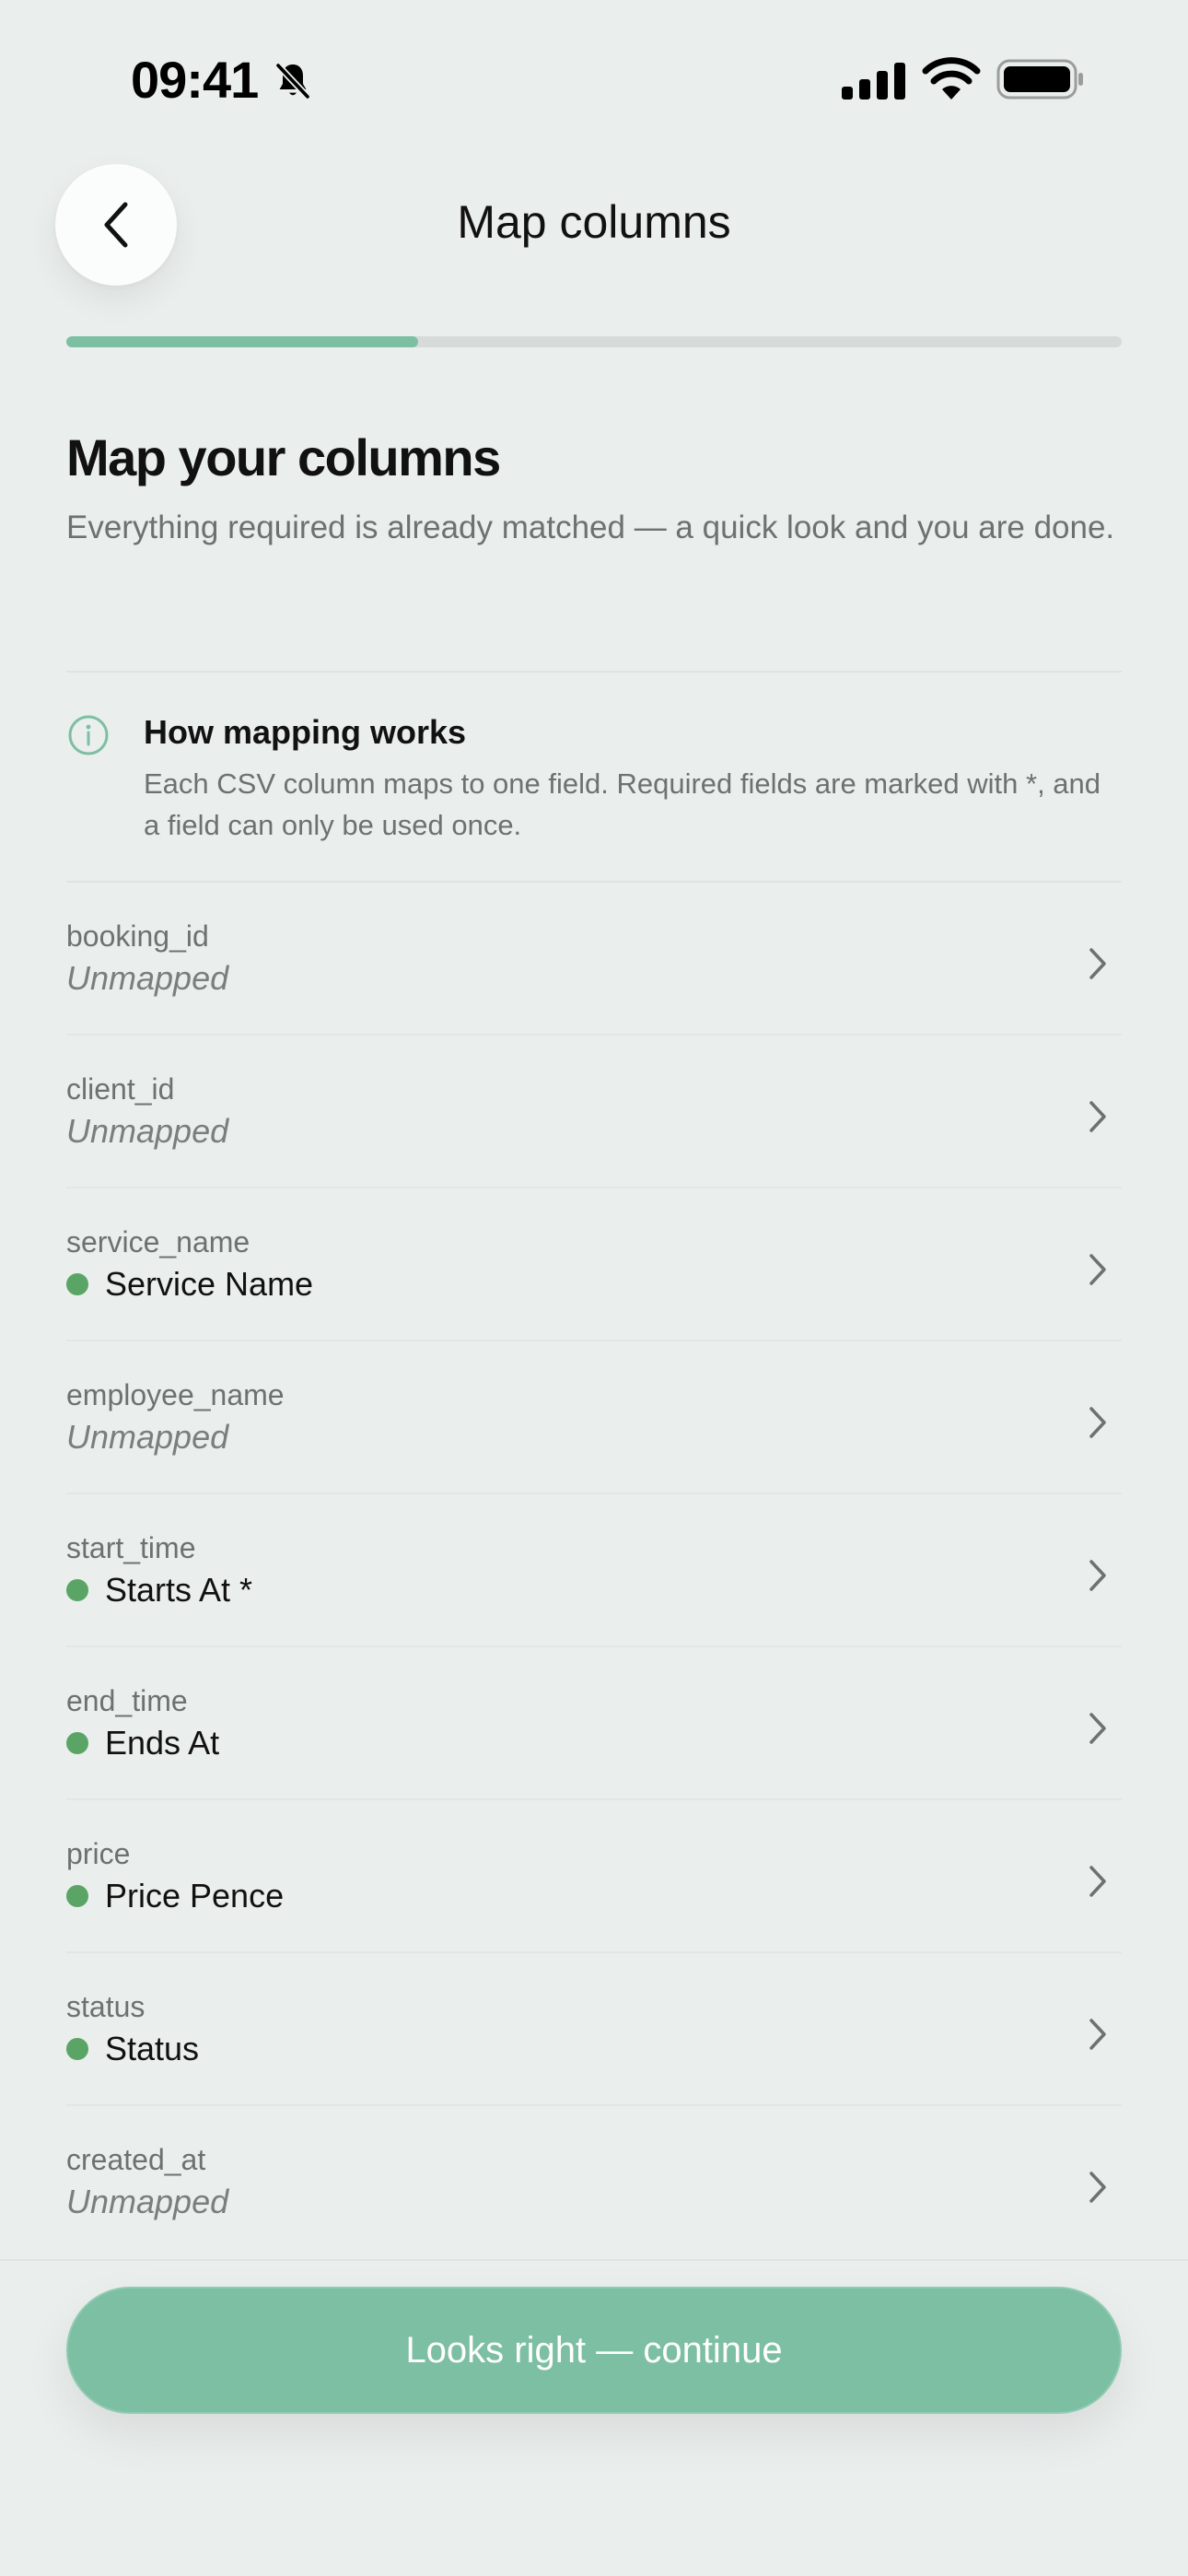 The height and width of the screenshot is (2576, 1188). What do you see at coordinates (594, 2350) in the screenshot?
I see `continue-button: Looks right — continue` at bounding box center [594, 2350].